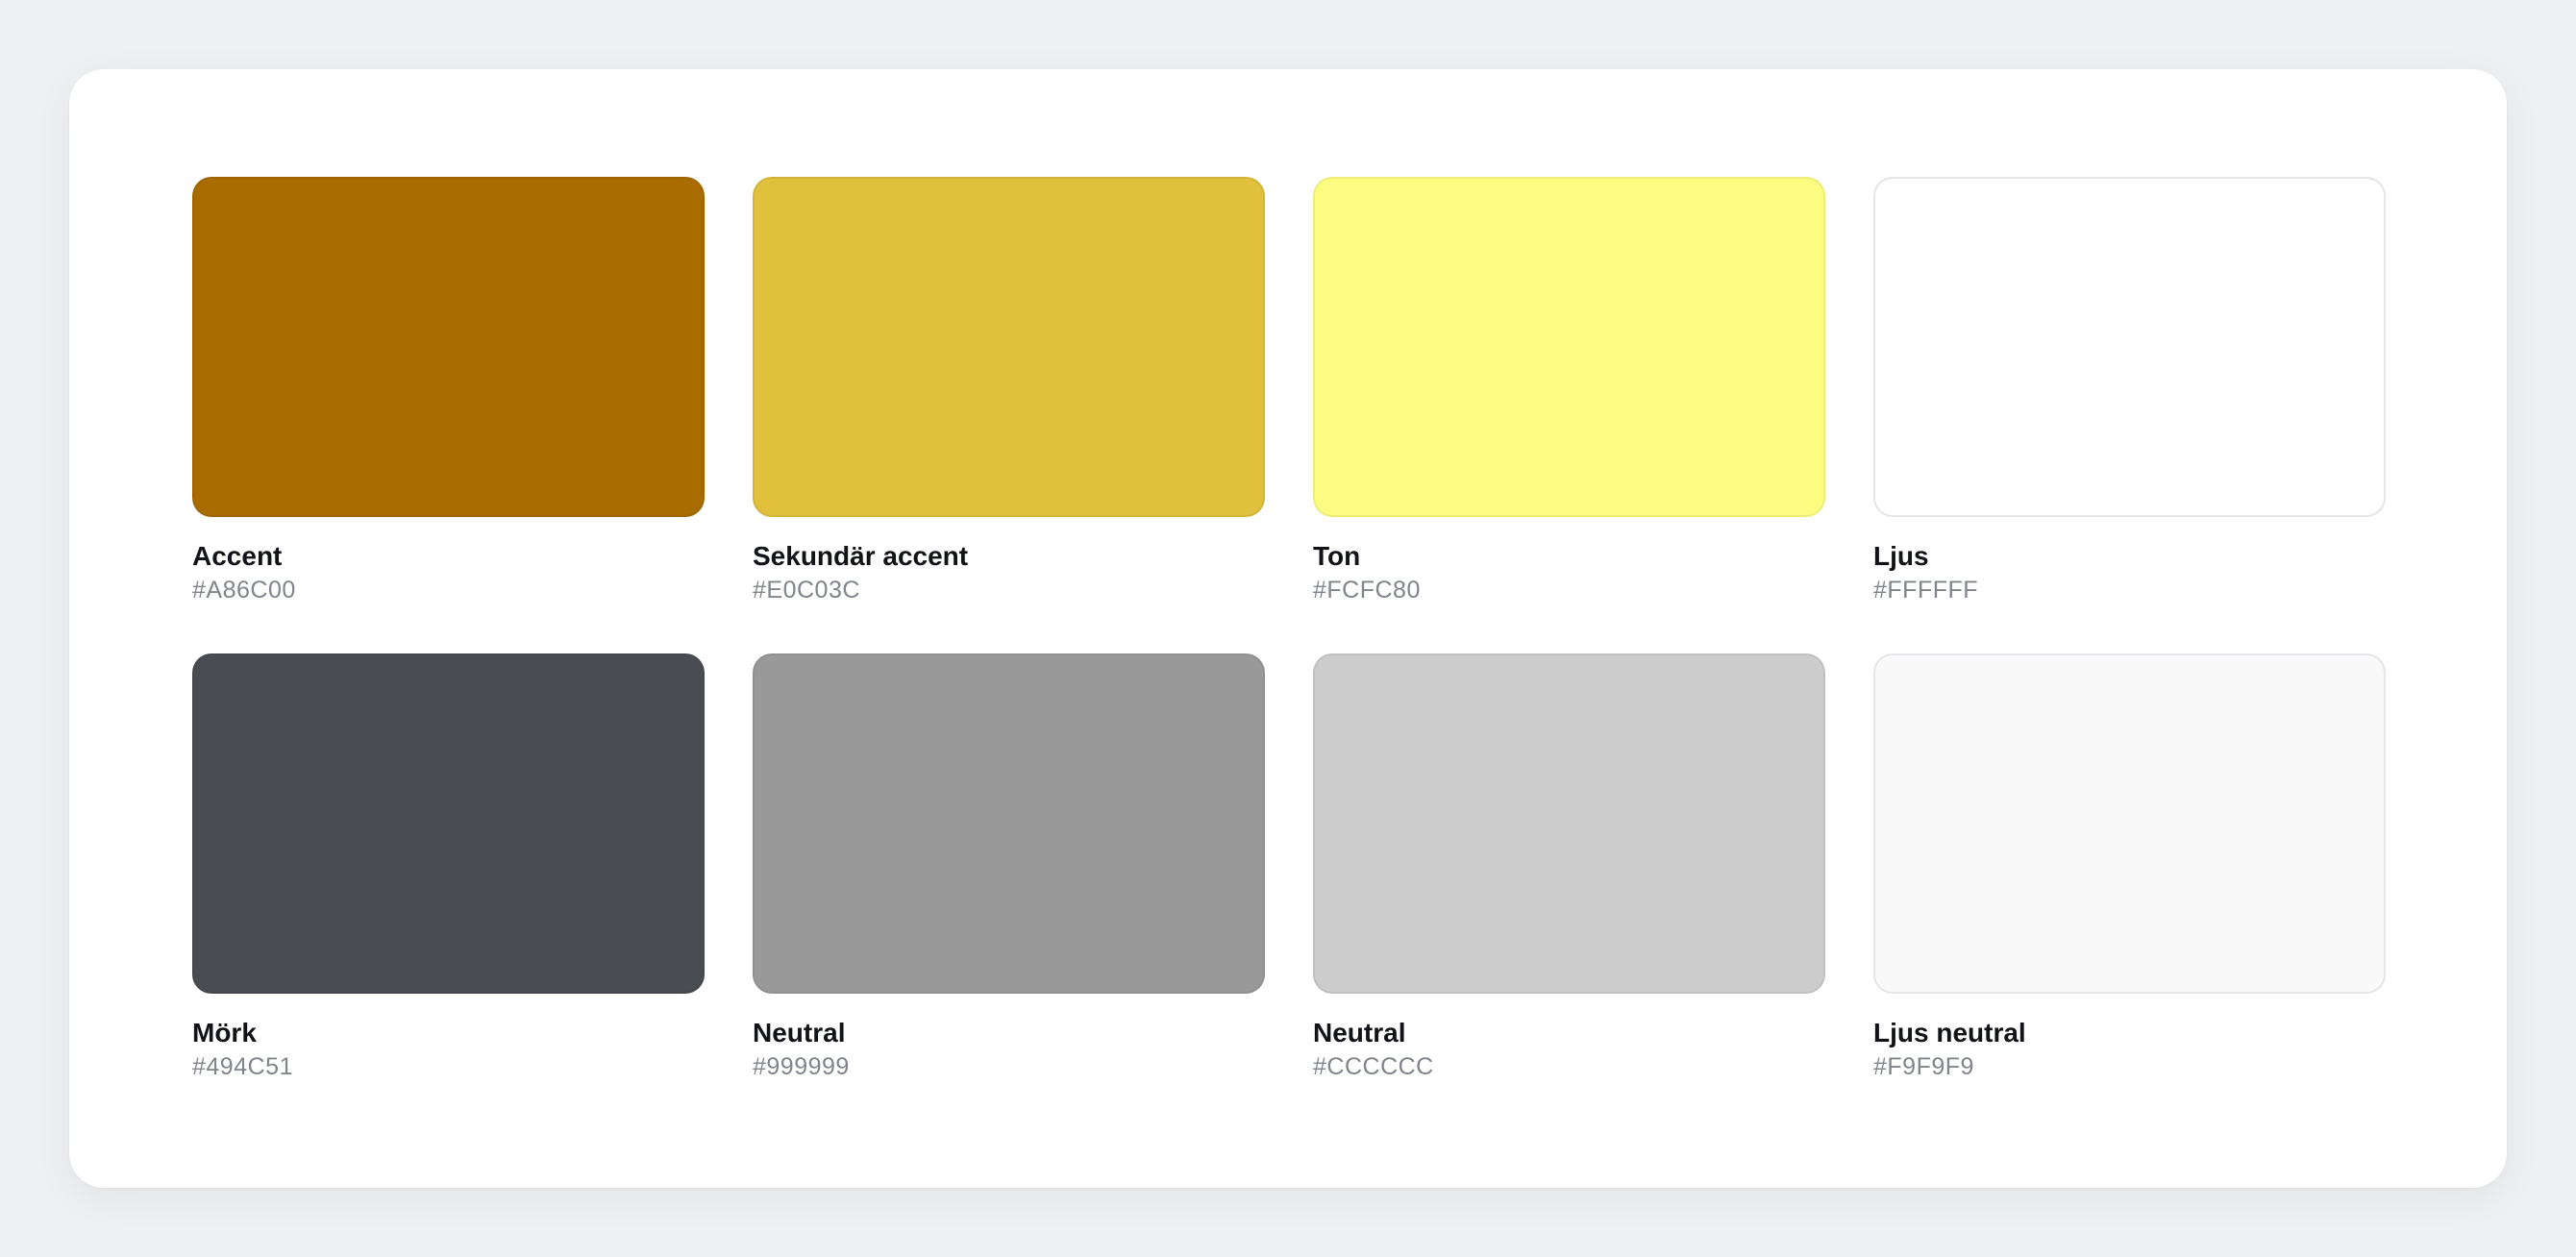  Describe the element at coordinates (1950, 1033) in the screenshot. I see `swatch-label: Ljus neutral` at that location.